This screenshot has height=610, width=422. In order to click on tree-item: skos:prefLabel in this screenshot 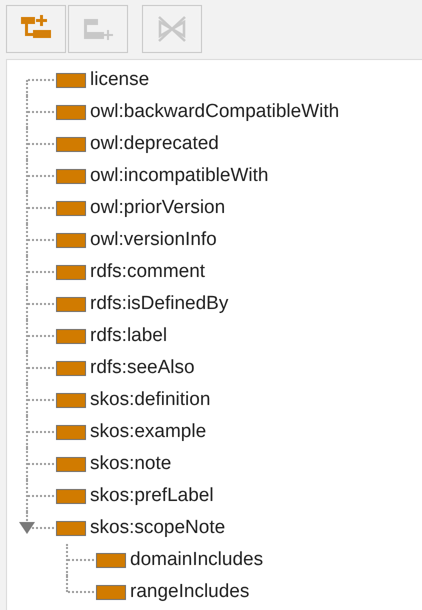, I will do `click(152, 496)`.